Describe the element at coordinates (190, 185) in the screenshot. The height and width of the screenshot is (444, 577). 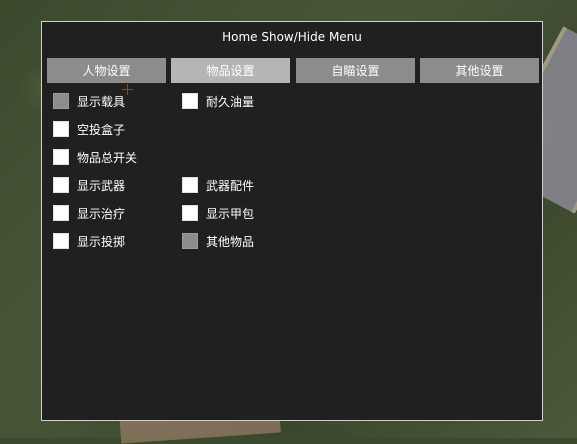
I see `weapon-attachments-checkbox` at that location.